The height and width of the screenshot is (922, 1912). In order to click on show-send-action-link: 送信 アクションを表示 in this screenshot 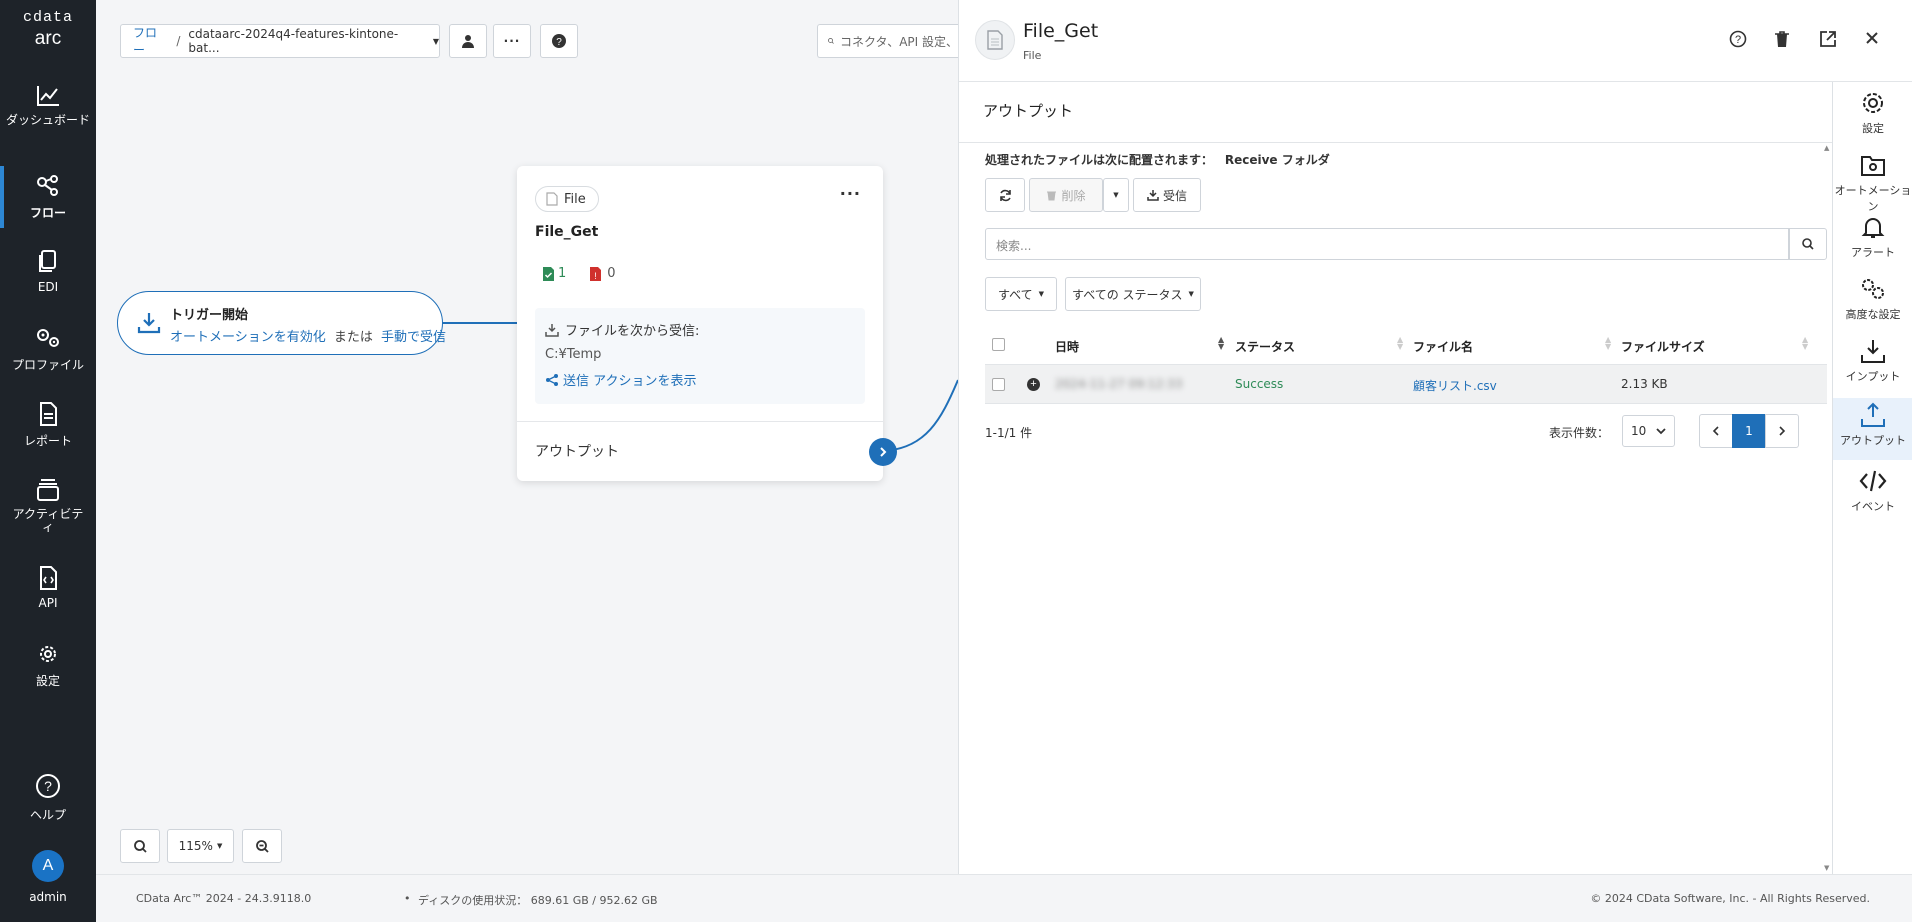, I will do `click(700, 379)`.